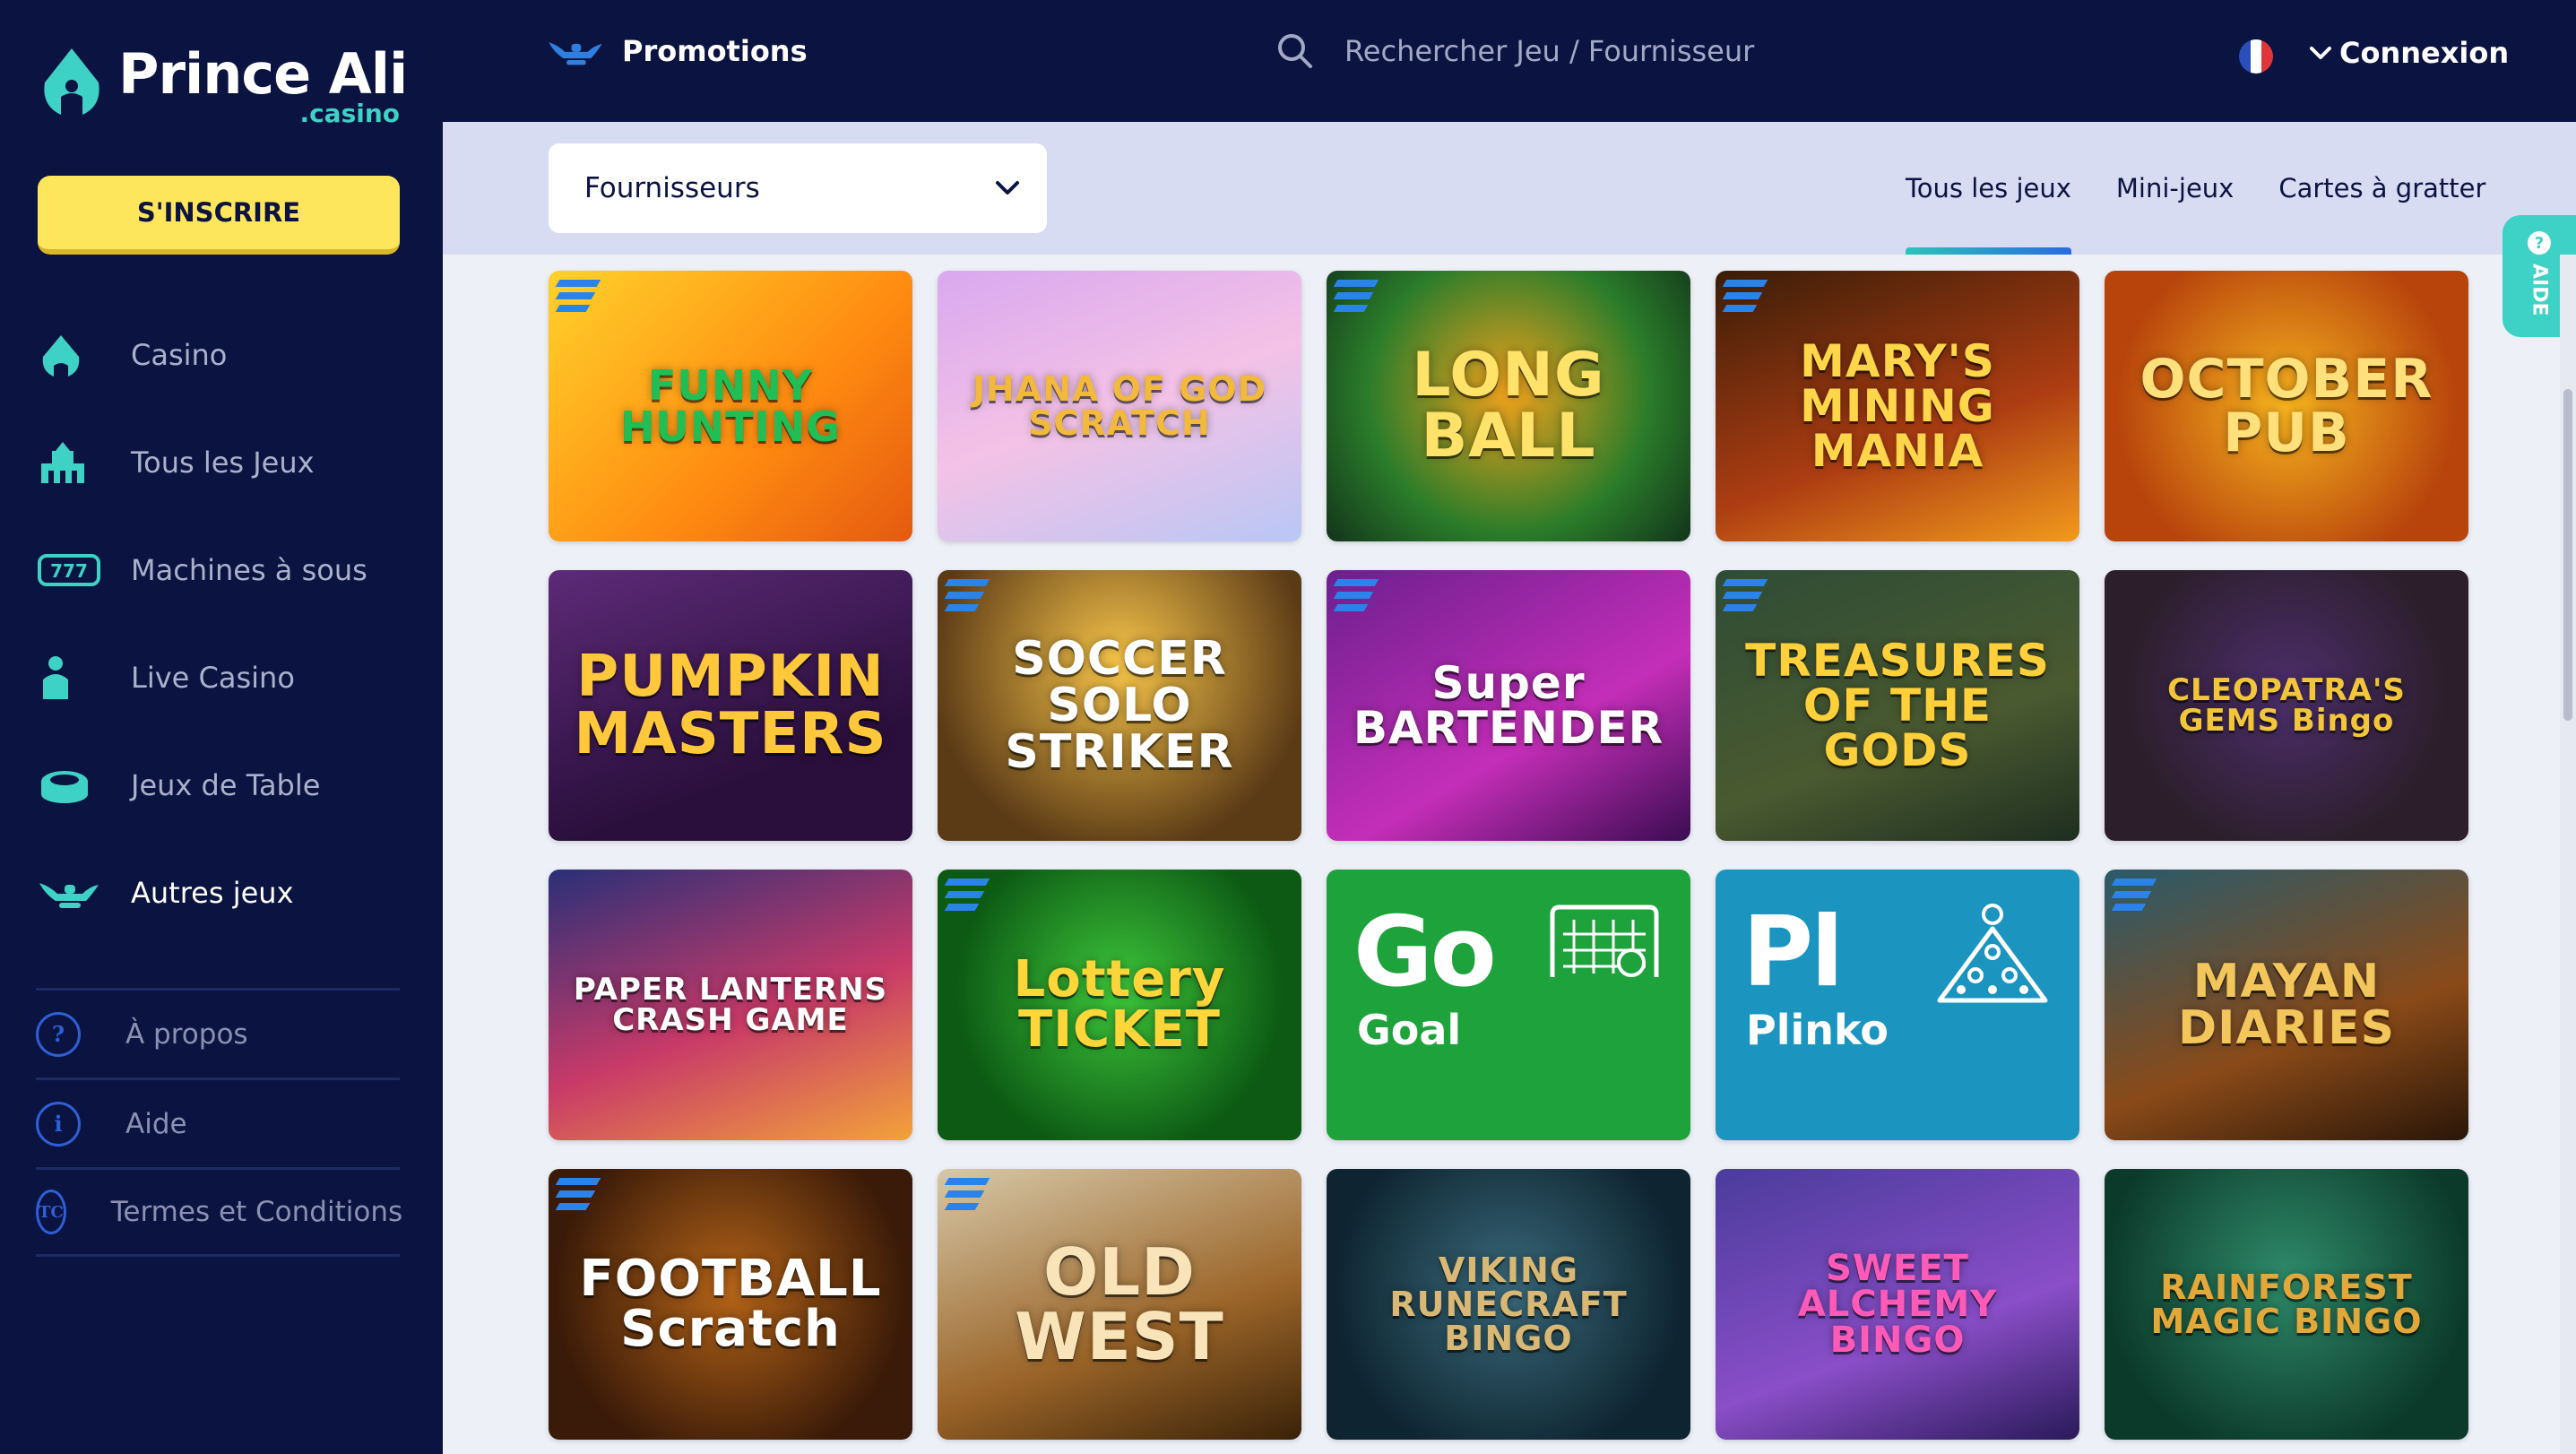  Describe the element at coordinates (2567, 555) in the screenshot. I see `scrollbar-thumb` at that location.